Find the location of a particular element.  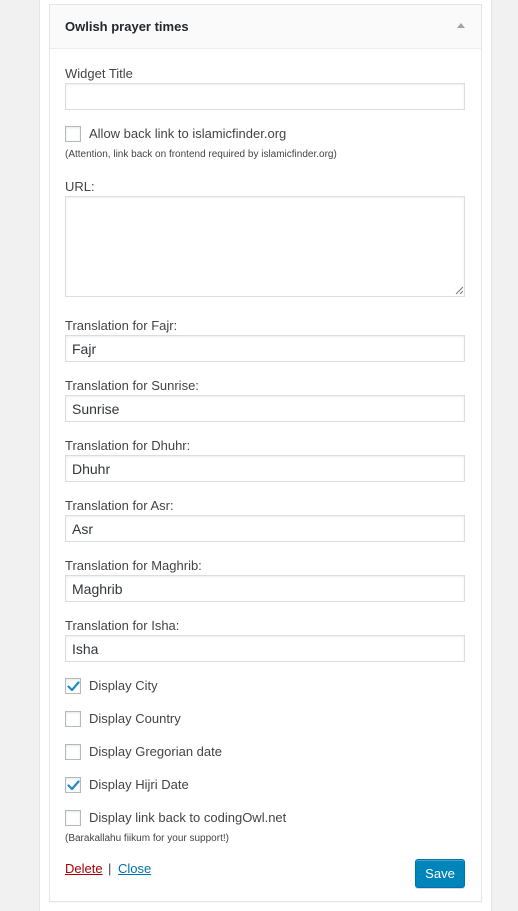

allow-backlink-label: Allow back link to islamicfinder.org is located at coordinates (188, 133).